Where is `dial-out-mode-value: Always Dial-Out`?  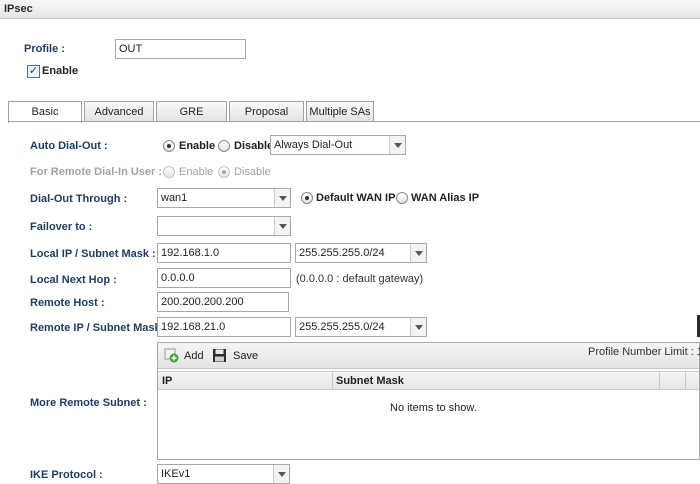 dial-out-mode-value: Always Dial-Out is located at coordinates (313, 145).